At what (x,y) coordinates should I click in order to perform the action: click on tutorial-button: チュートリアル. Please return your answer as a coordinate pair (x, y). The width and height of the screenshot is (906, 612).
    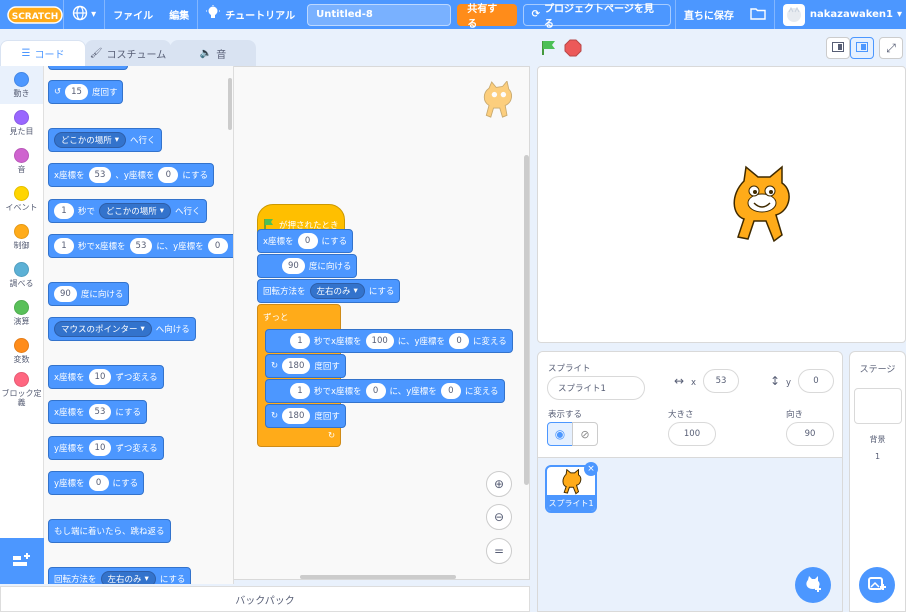
    Looking at the image, I should click on (250, 14).